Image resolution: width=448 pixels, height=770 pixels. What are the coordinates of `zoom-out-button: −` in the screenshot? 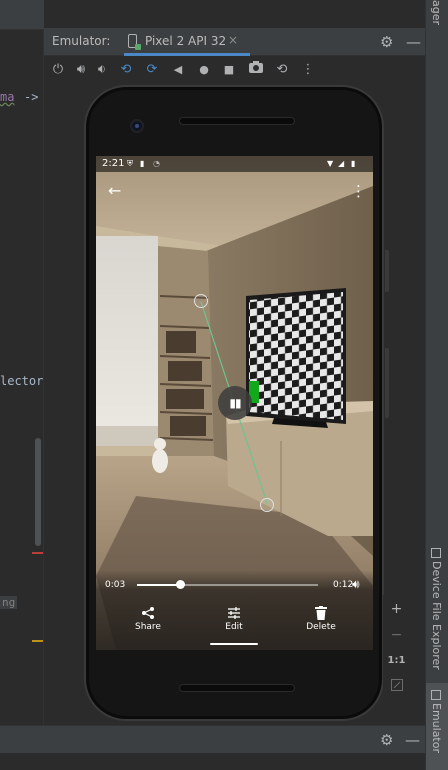 It's located at (396, 635).